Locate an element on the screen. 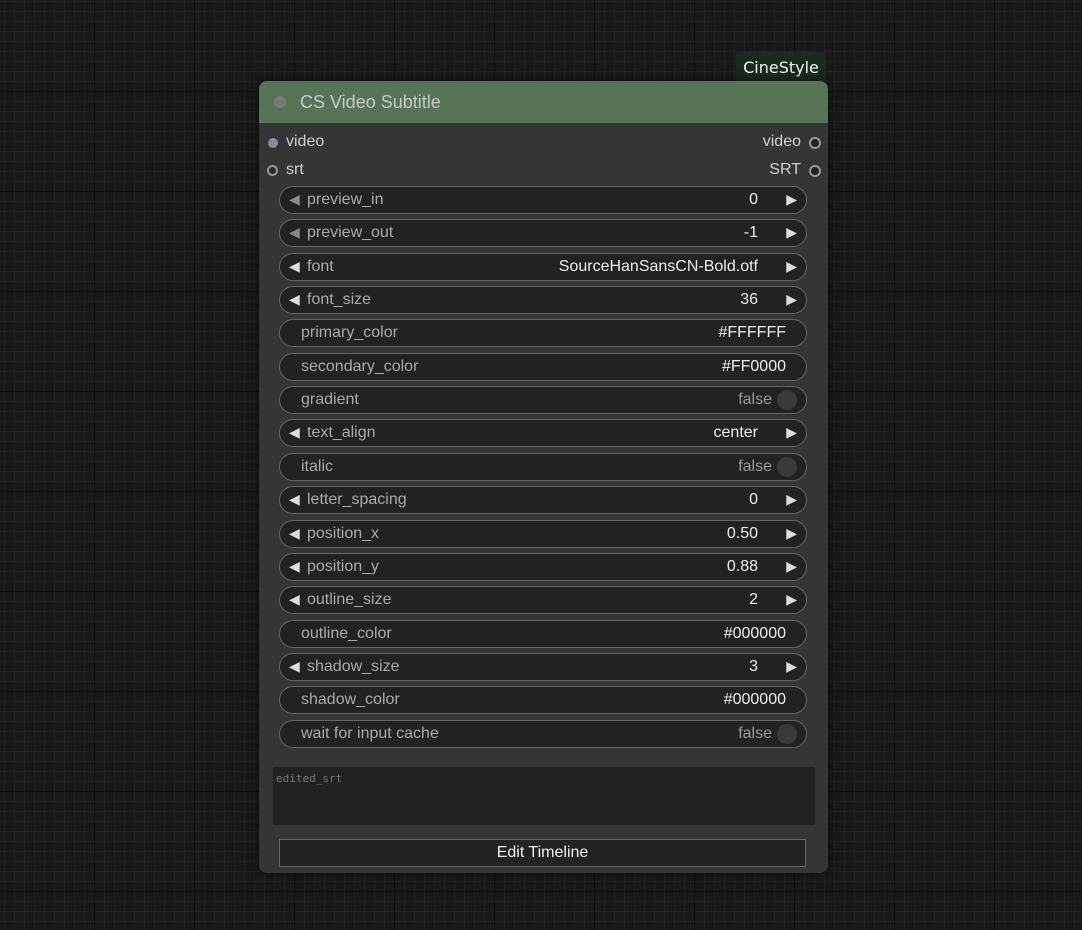 Image resolution: width=1082 pixels, height=930 pixels. widget-value: 2 is located at coordinates (753, 600).